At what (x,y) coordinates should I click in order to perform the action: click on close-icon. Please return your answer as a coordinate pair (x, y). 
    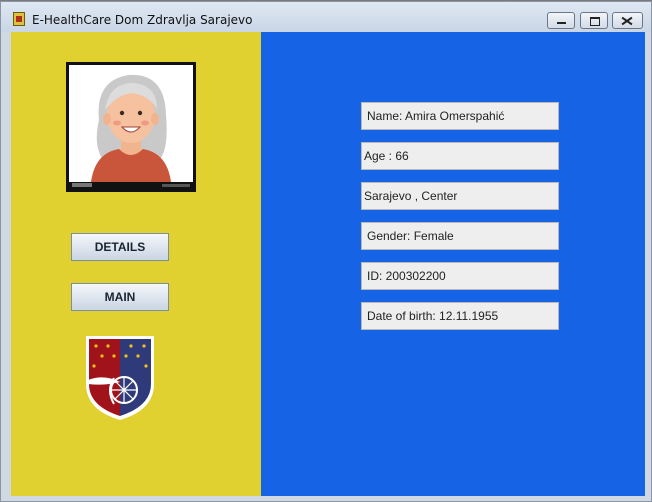
    Looking at the image, I should click on (627, 20).